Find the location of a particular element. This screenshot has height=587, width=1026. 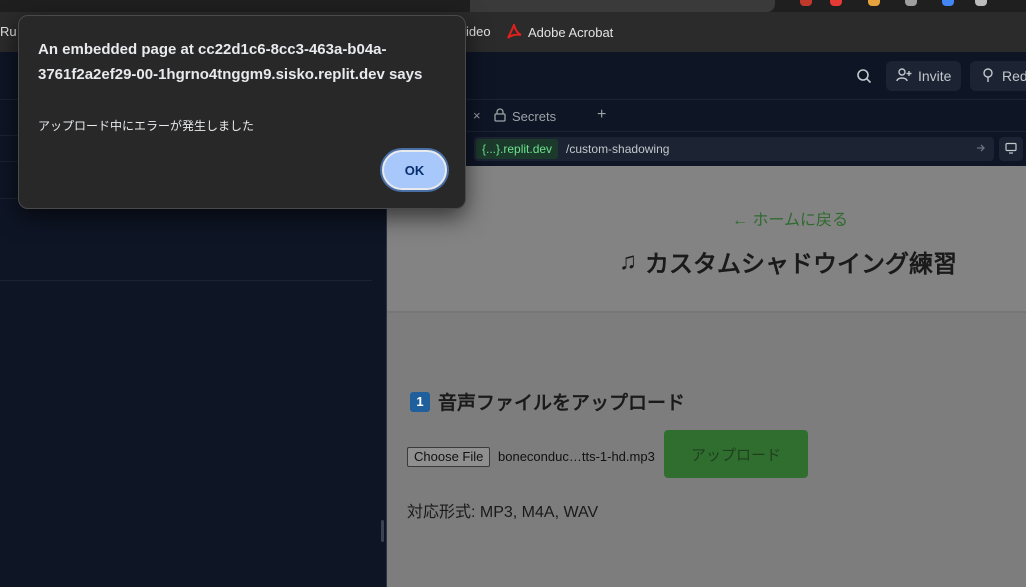

deploy-icon is located at coordinates (988, 76).